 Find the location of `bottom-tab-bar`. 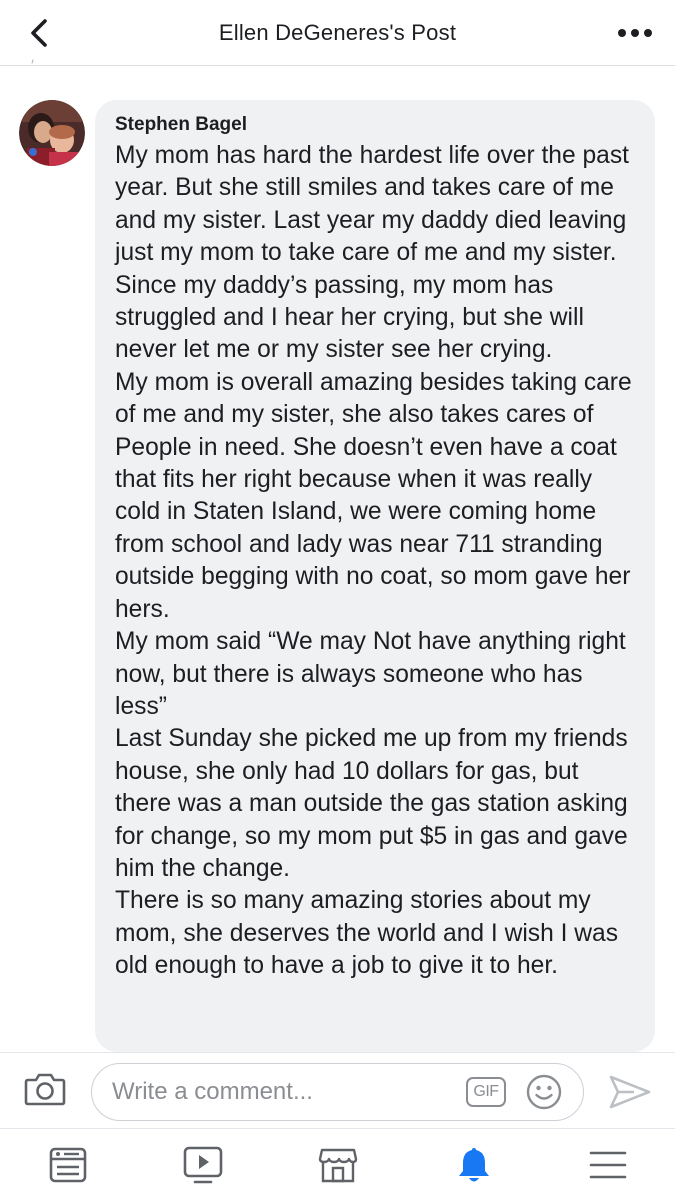

bottom-tab-bar is located at coordinates (337, 1164).